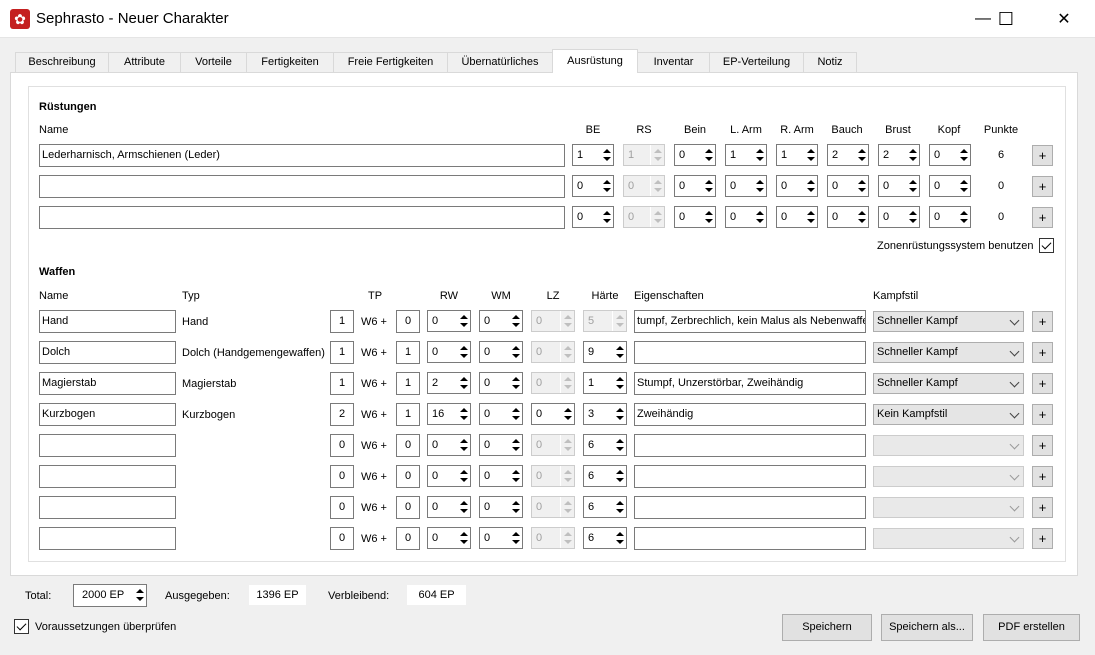  What do you see at coordinates (302, 155) in the screenshot?
I see `armor-name-input: Lederharnisch, Armschienen (Leder)` at bounding box center [302, 155].